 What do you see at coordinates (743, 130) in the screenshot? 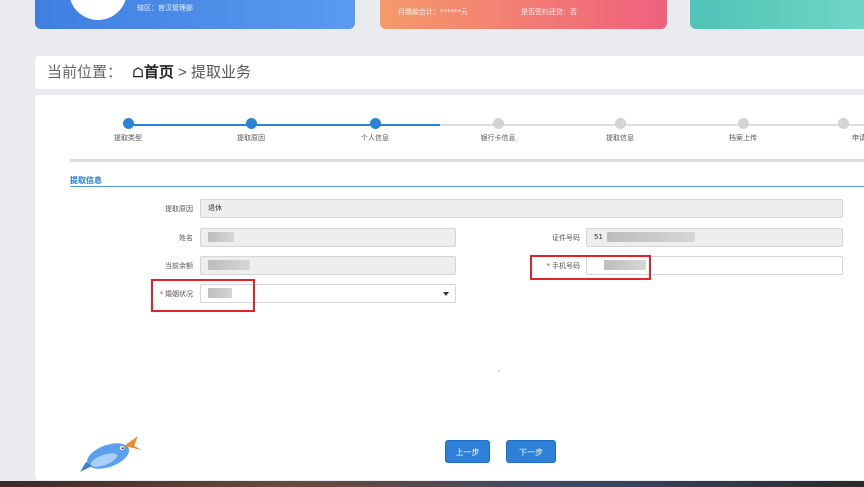
I see `step-archive-upload: 档案上传` at bounding box center [743, 130].